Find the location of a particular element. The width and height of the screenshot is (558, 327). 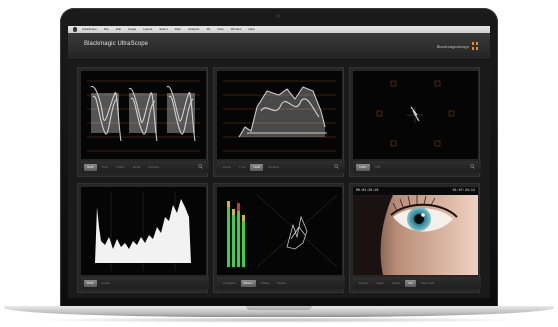

scope-panel-waveform: Luma Y Lut RGB Chroma is located at coordinates (279, 122).